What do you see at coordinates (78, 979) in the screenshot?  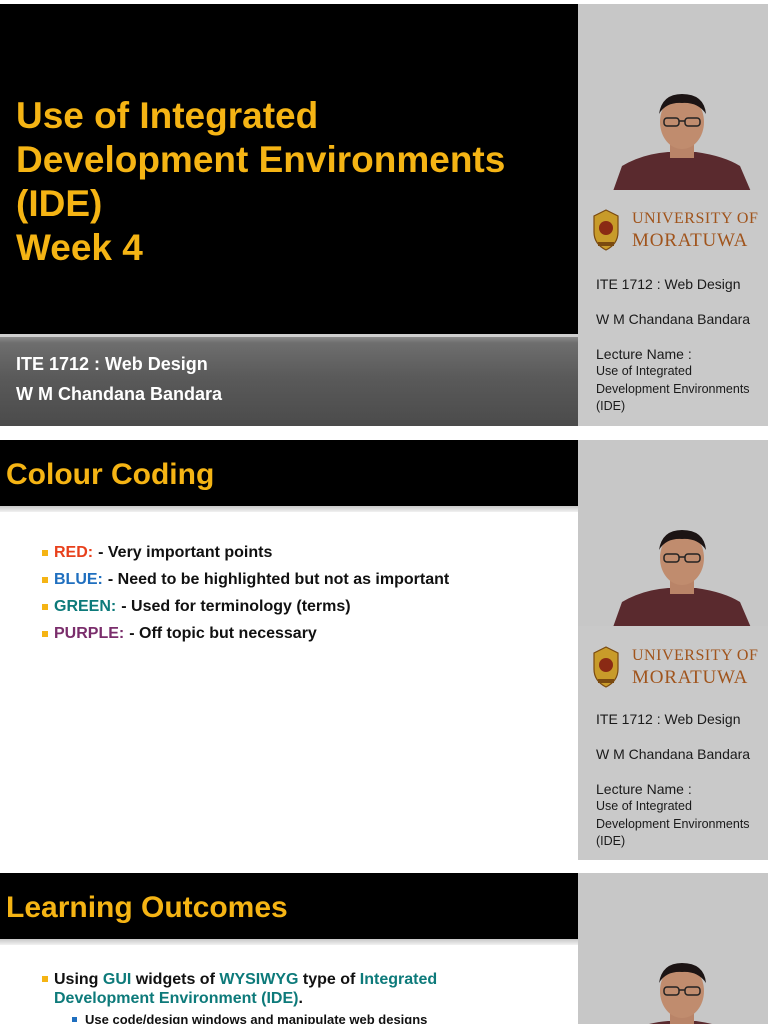 I see `outcome-text: Using` at bounding box center [78, 979].